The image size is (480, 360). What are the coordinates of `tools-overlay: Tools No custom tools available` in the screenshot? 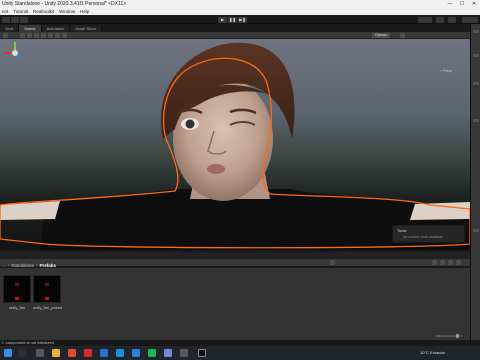 It's located at (428, 234).